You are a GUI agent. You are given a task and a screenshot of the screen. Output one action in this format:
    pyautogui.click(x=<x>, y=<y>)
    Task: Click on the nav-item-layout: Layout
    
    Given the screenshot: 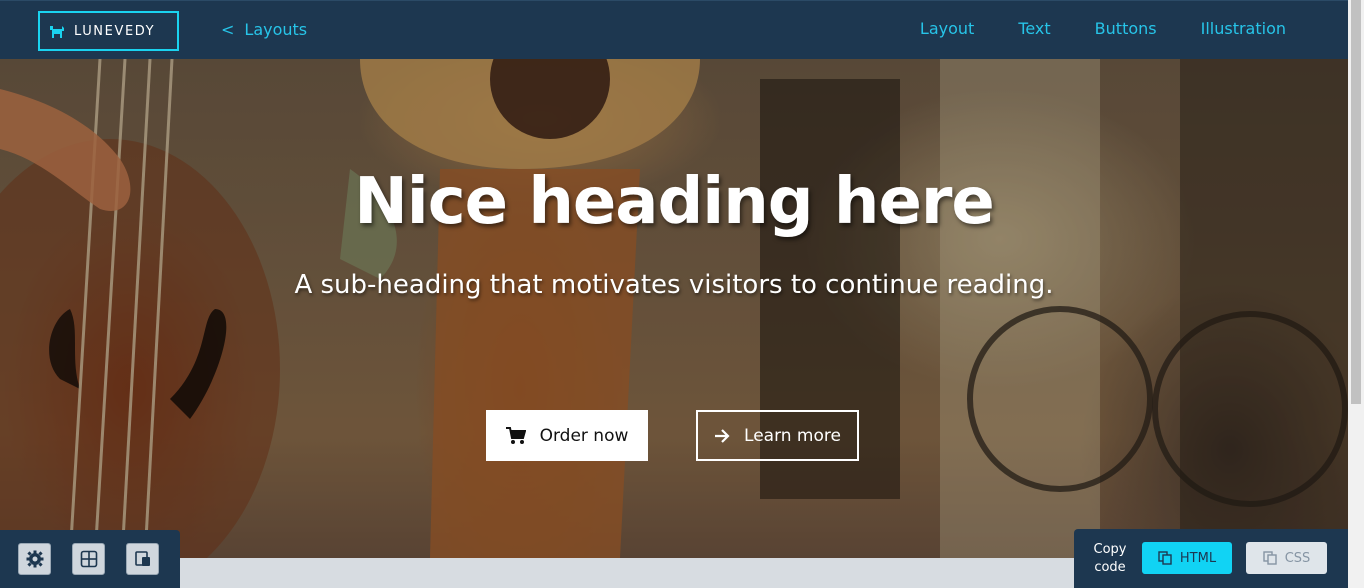 What is the action you would take?
    pyautogui.click(x=947, y=28)
    